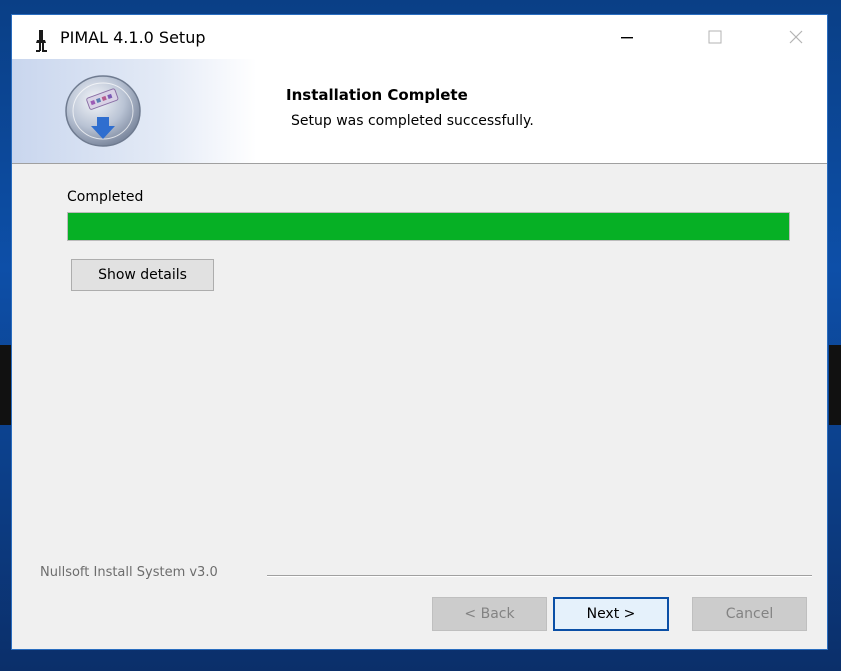 This screenshot has height=671, width=841. I want to click on minimize-icon, so click(627, 38).